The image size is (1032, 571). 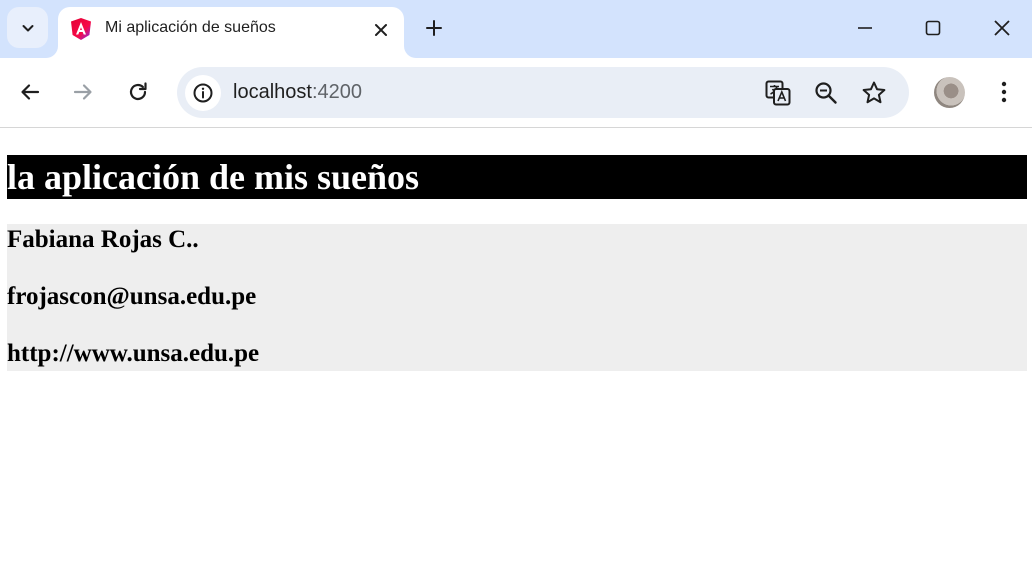 I want to click on arrow-right-icon, so click(x=82, y=92).